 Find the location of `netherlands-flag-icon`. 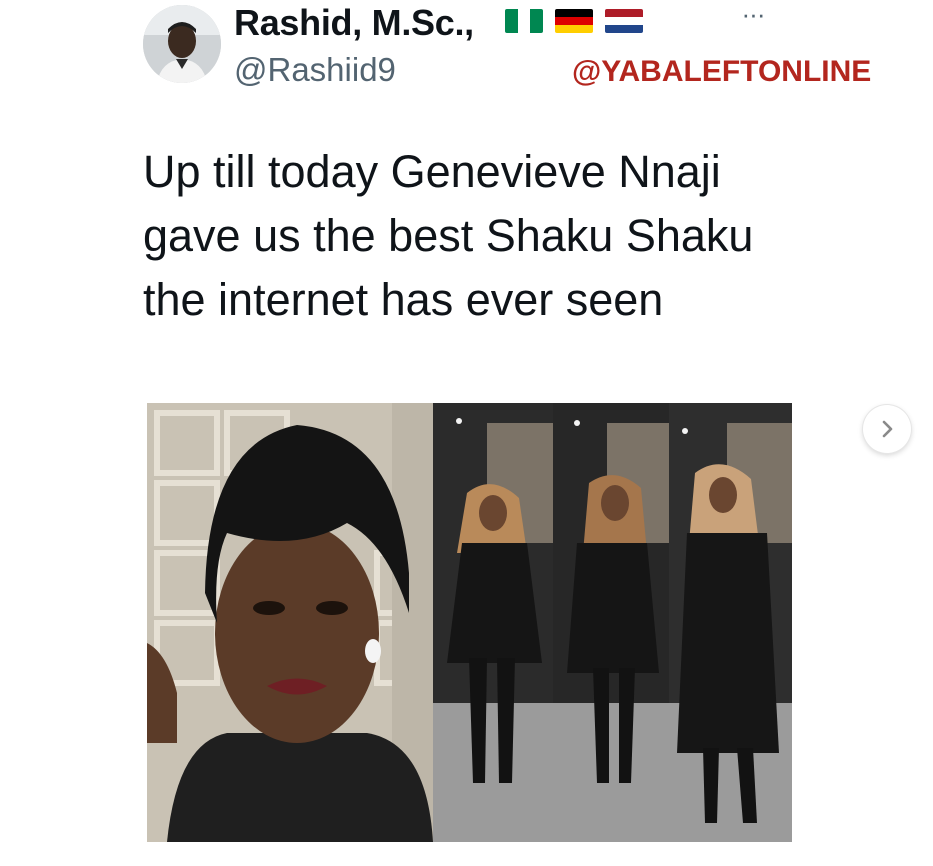

netherlands-flag-icon is located at coordinates (624, 21).